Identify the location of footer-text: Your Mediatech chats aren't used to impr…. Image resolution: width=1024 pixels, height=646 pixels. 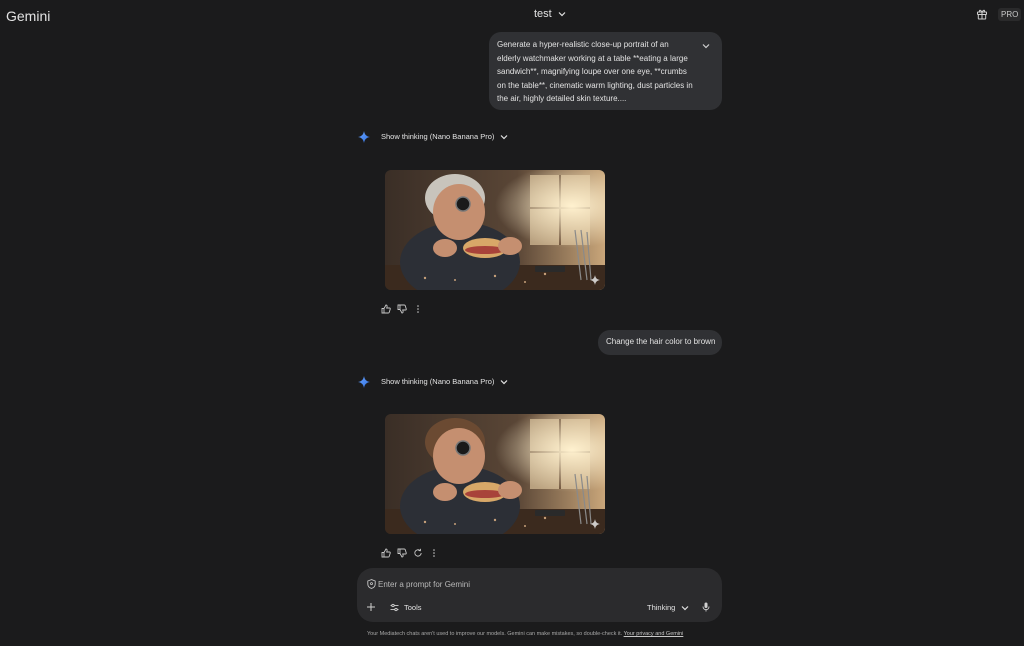
(495, 634).